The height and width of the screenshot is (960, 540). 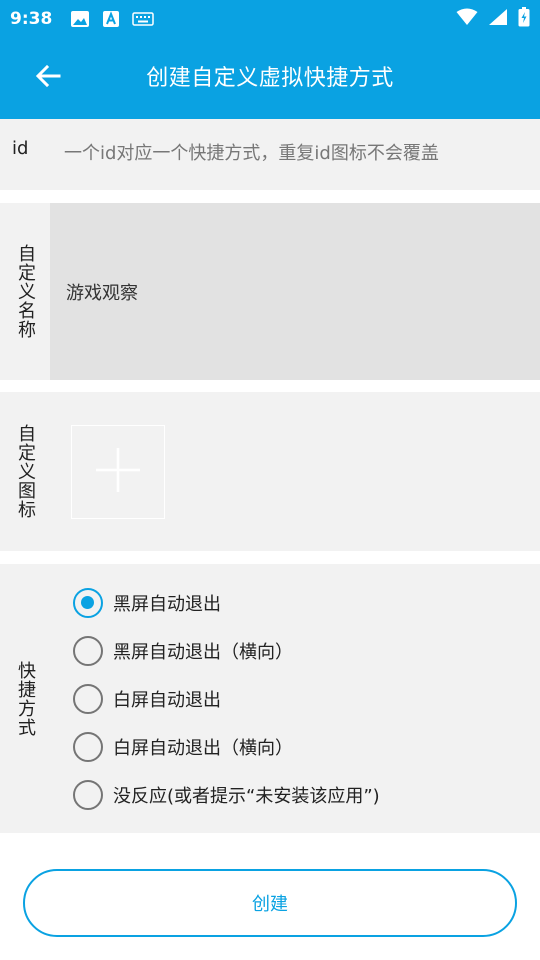 I want to click on mode-option-label: 白屏自动退出, so click(x=167, y=700).